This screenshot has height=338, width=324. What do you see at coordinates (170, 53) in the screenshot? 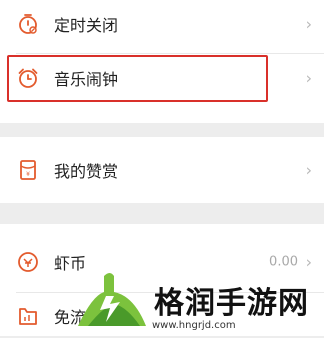
I see `divider` at bounding box center [170, 53].